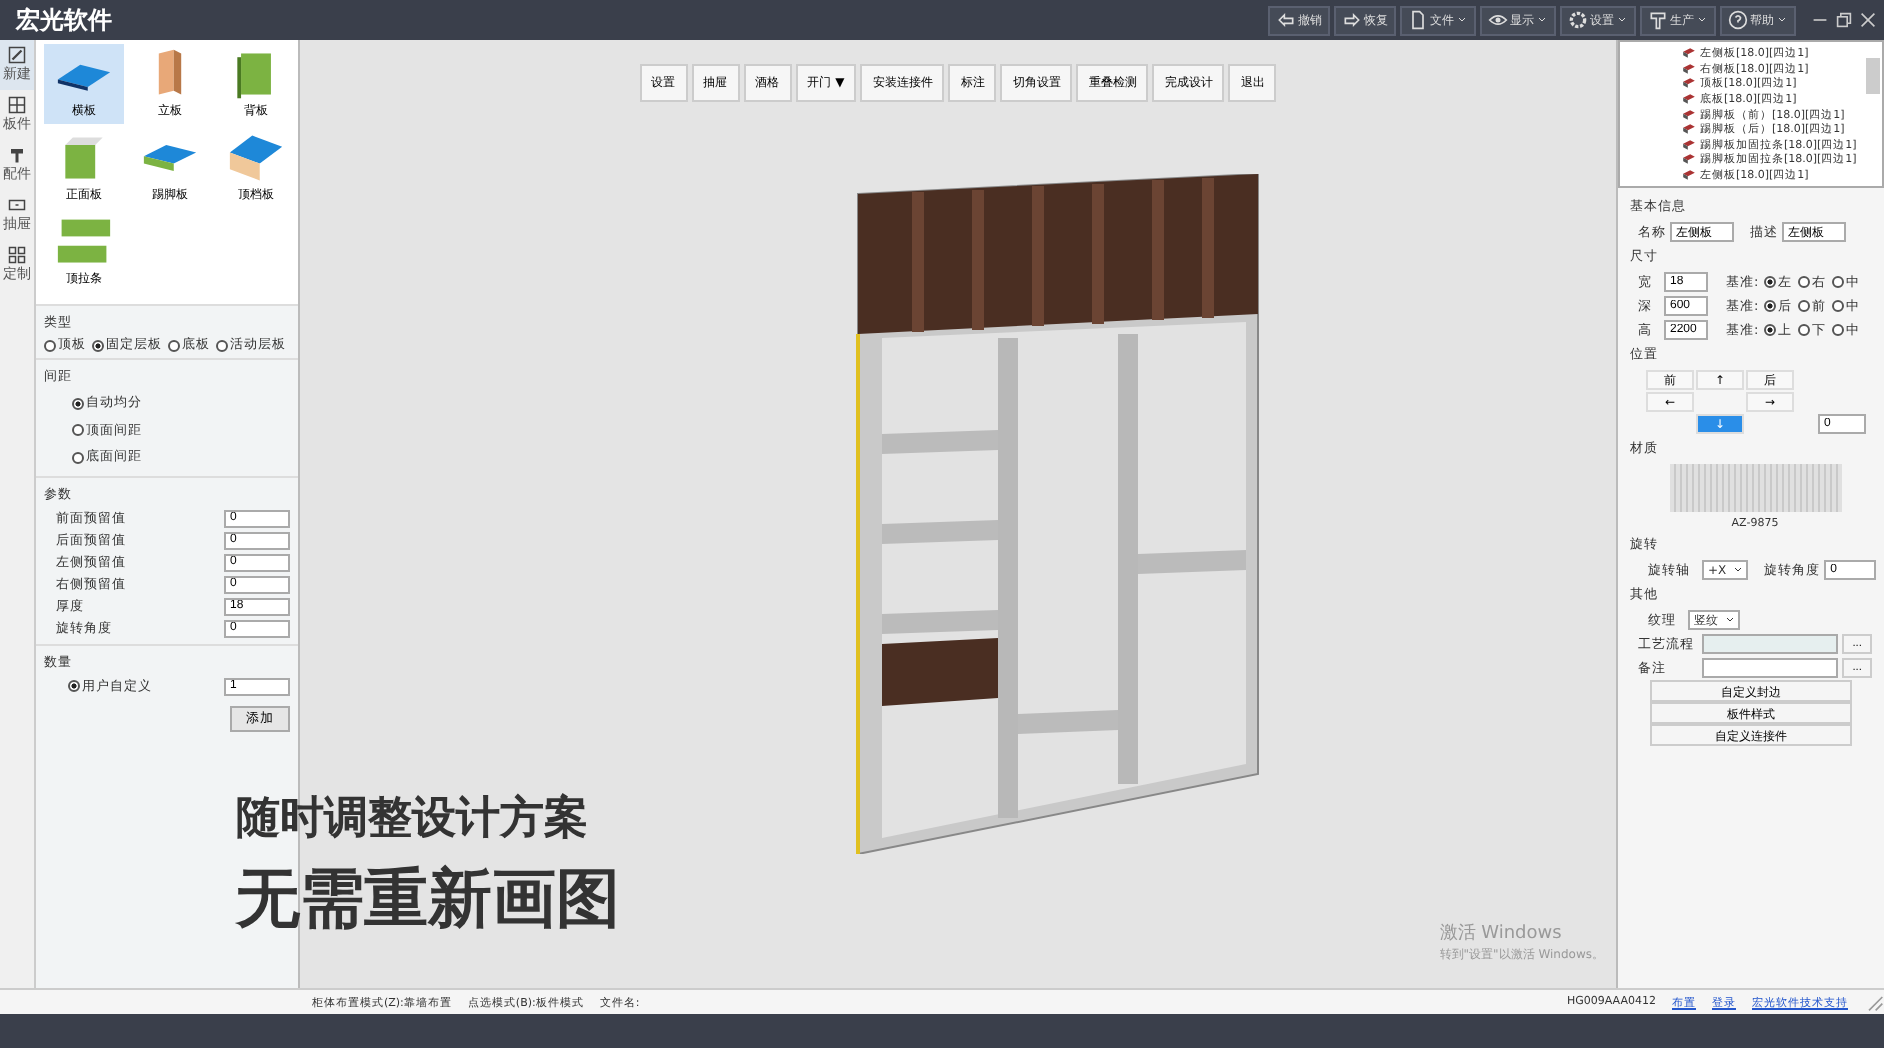 The image size is (1884, 1048). Describe the element at coordinates (1498, 20) in the screenshot. I see `eye-icon` at that location.